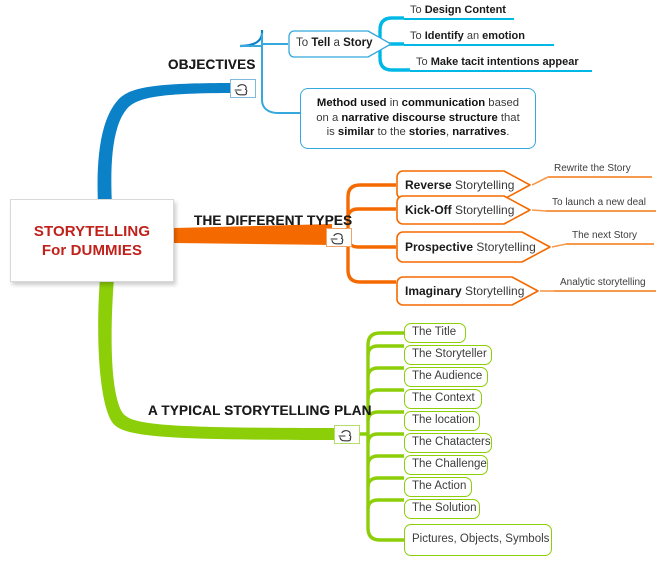  What do you see at coordinates (478, 540) in the screenshot?
I see `node-pictures-objects-symbols: Pictures, Objects, Symbols` at bounding box center [478, 540].